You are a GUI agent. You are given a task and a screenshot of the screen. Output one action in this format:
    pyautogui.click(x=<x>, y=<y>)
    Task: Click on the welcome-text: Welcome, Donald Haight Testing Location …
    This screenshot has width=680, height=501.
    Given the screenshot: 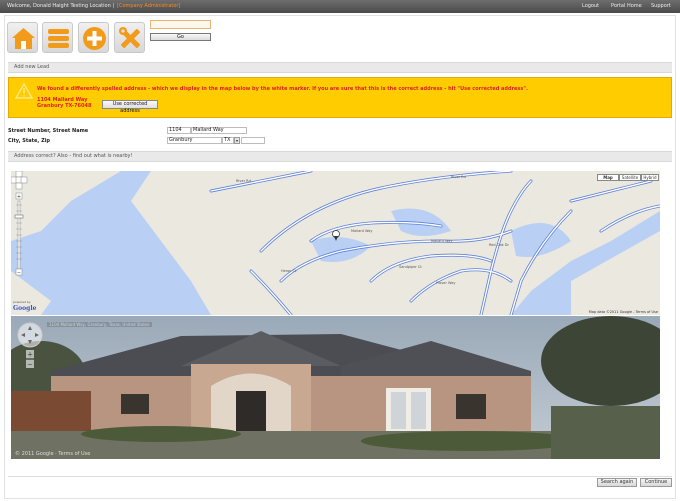 What is the action you would take?
    pyautogui.click(x=93, y=6)
    